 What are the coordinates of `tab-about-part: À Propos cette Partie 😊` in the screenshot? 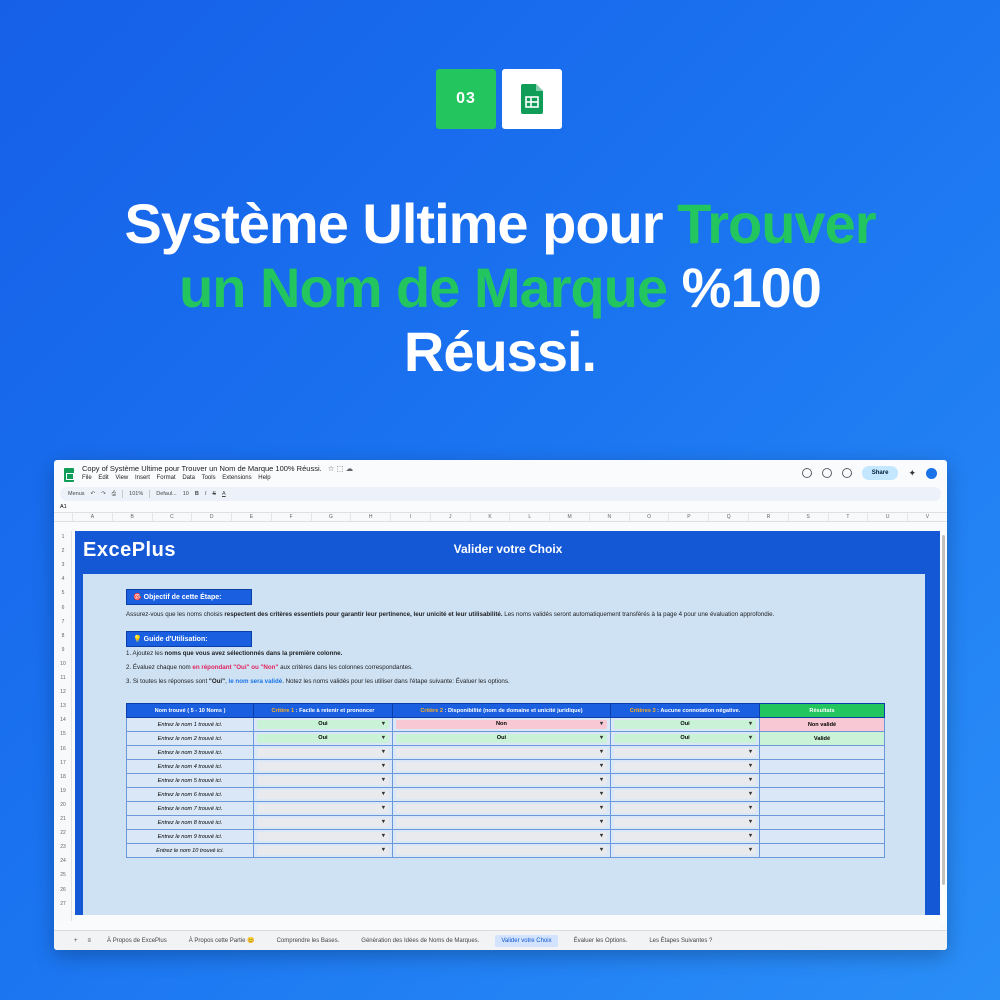 It's located at (222, 940).